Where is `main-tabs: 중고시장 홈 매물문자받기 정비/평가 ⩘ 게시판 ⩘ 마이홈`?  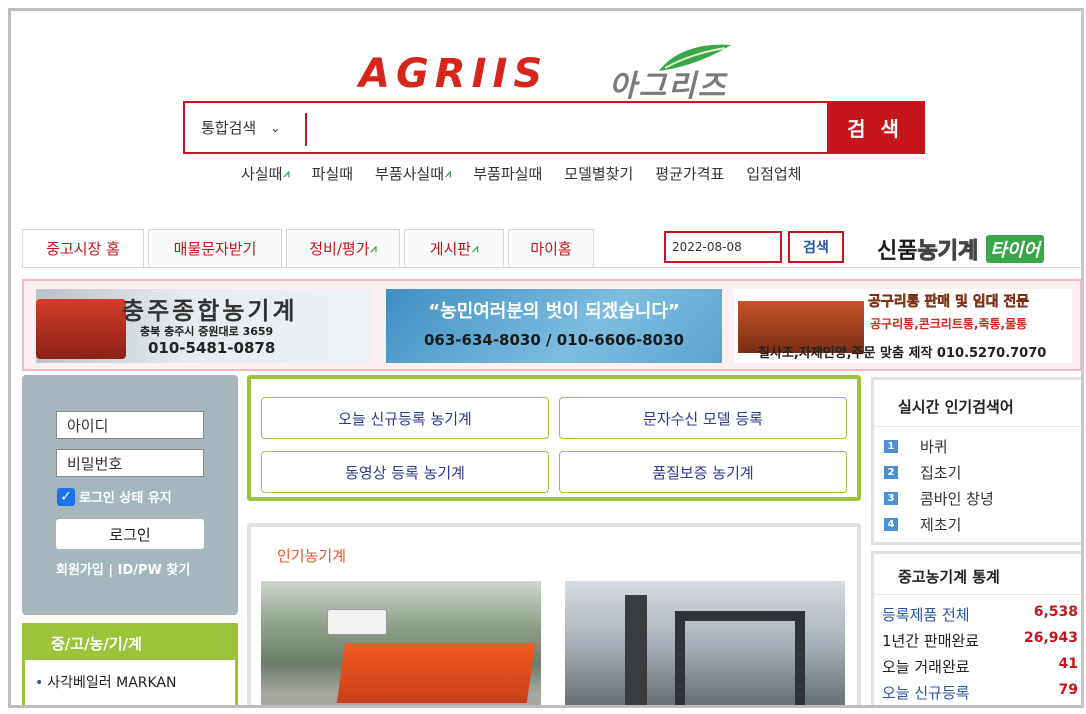
main-tabs: 중고시장 홈 매물문자받기 정비/평가 ⩘ 게시판 ⩘ 마이홈 is located at coordinates (310, 248).